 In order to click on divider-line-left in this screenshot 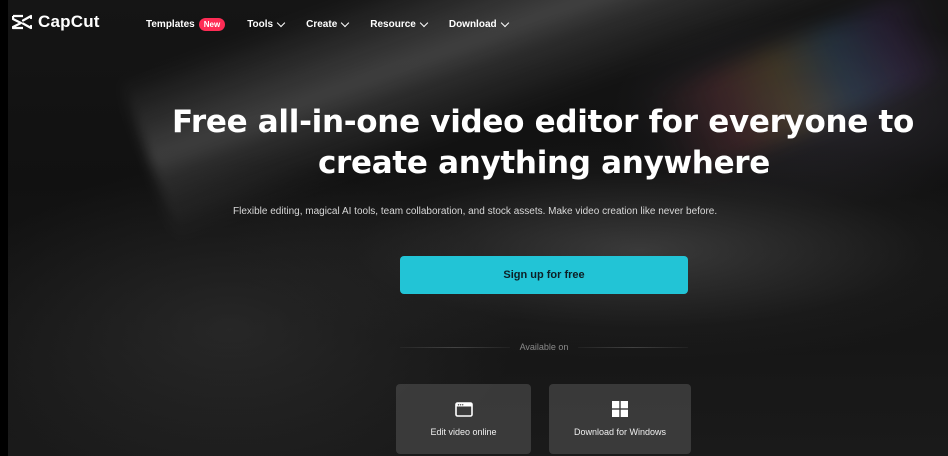, I will do `click(455, 347)`.